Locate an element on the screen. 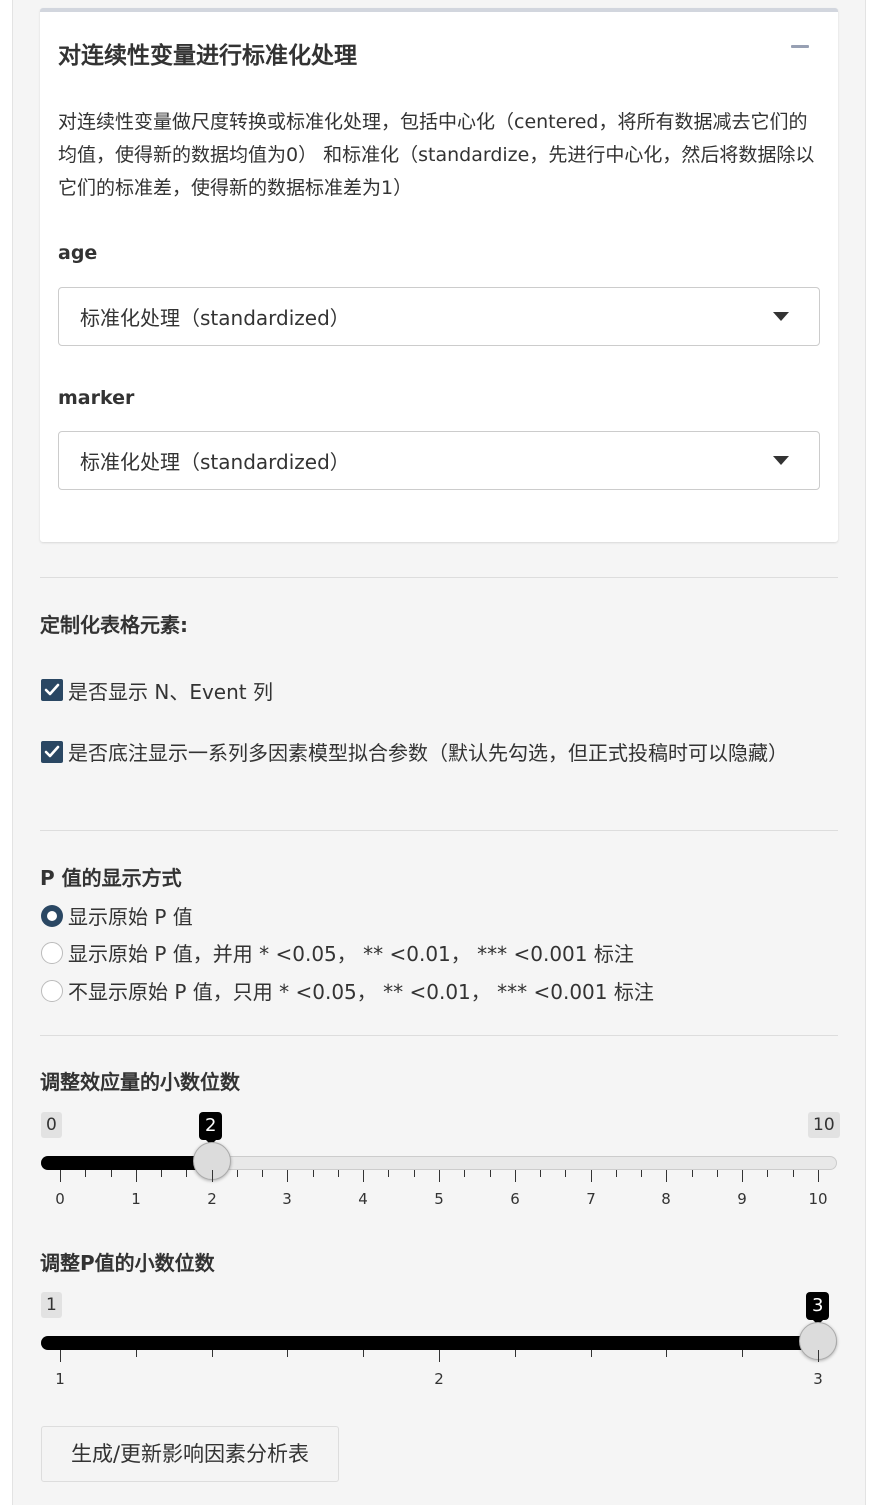 This screenshot has width=889, height=1505. table-elements-title: 定制化表格元素: is located at coordinates (114, 625).